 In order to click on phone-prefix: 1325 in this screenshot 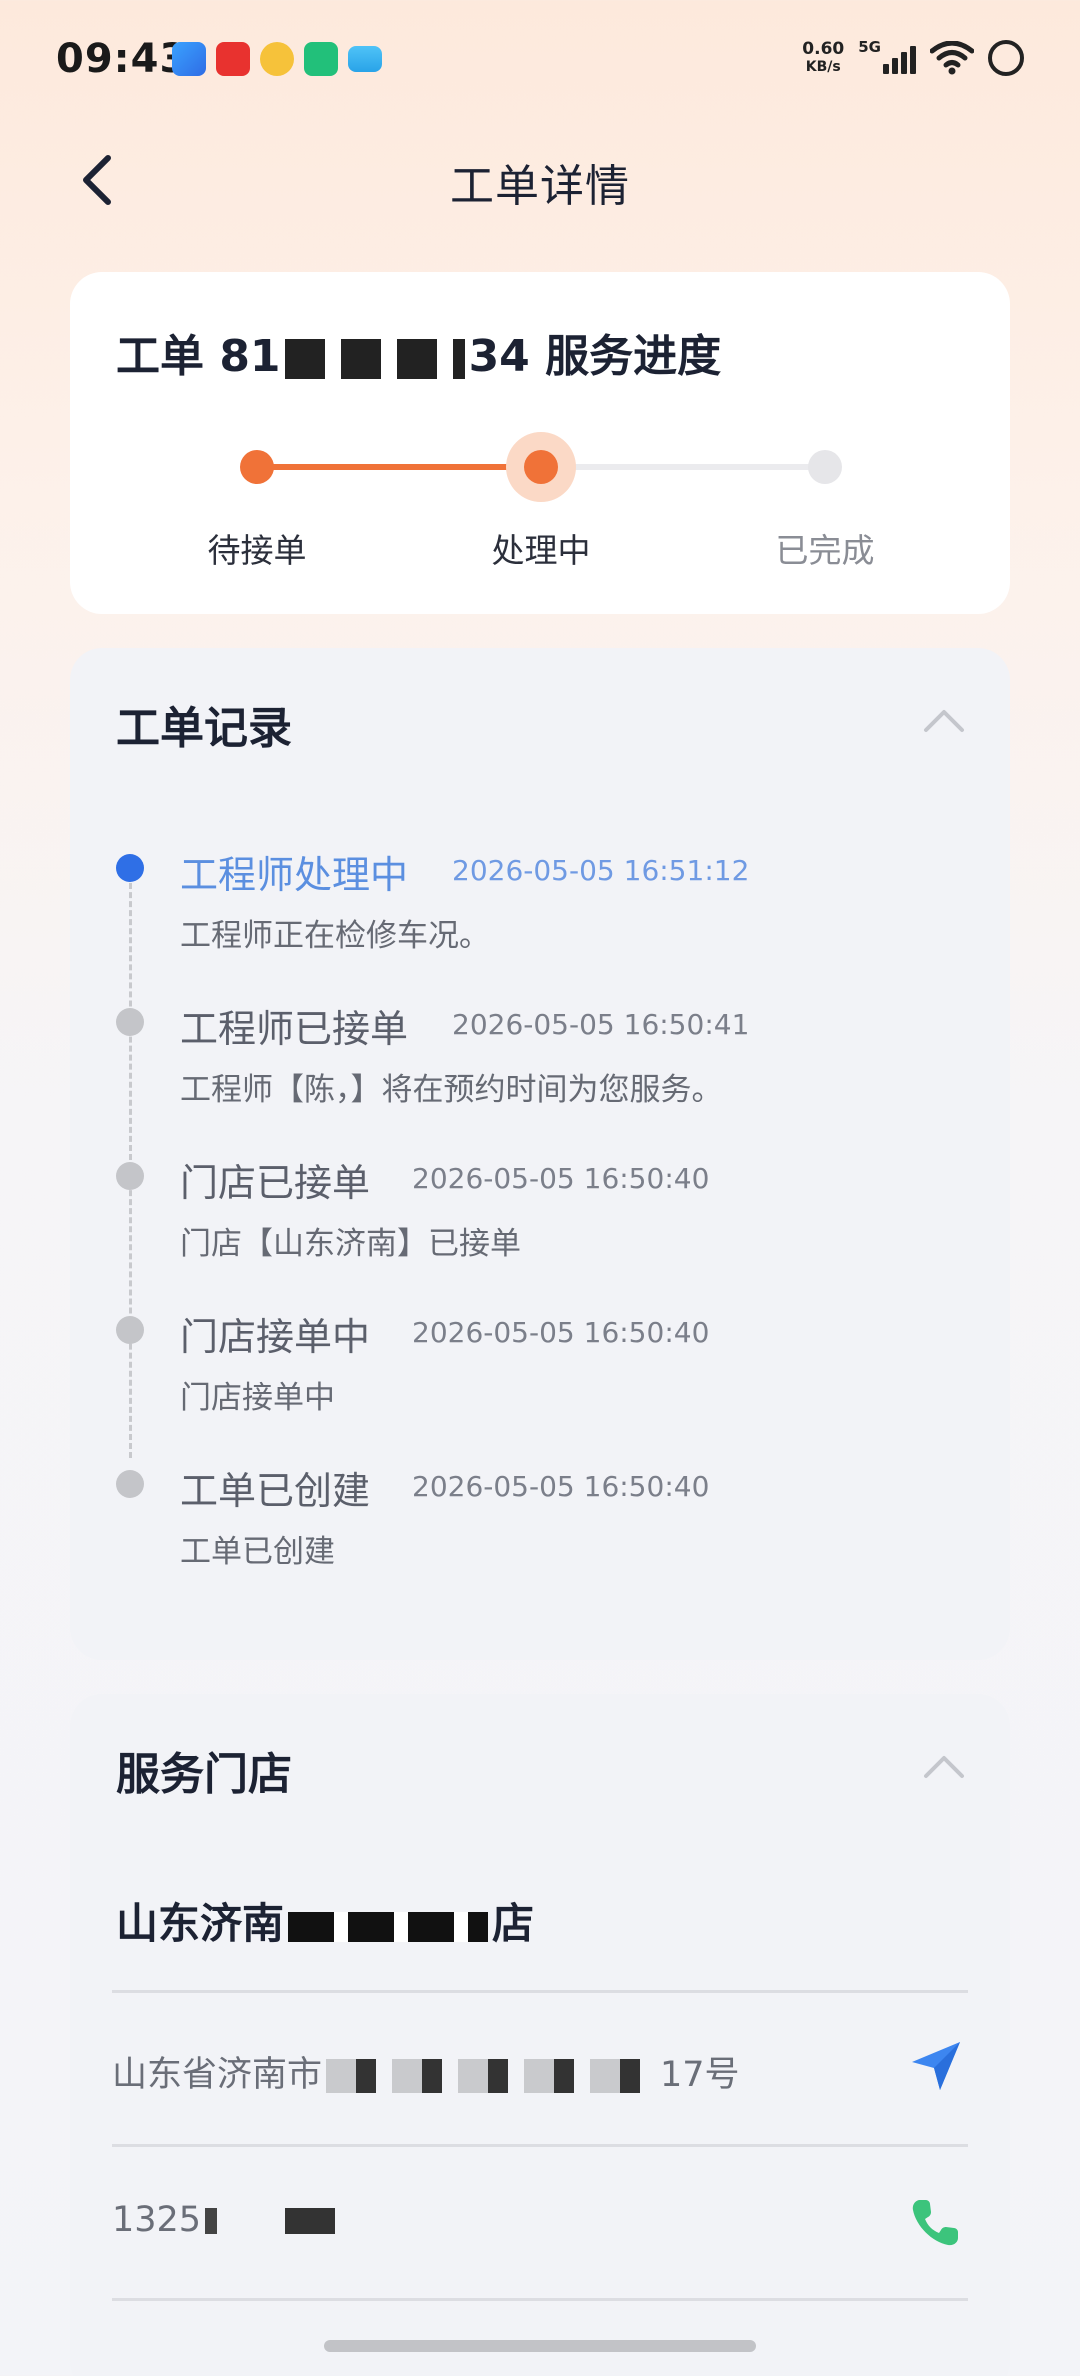, I will do `click(157, 2220)`.